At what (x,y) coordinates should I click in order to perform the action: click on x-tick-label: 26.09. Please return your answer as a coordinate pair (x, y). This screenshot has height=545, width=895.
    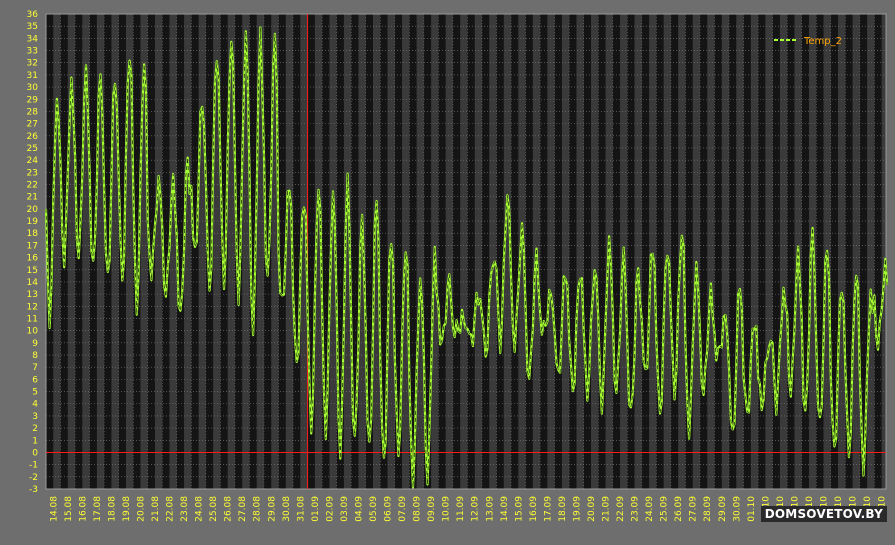
    Looking at the image, I should click on (679, 509).